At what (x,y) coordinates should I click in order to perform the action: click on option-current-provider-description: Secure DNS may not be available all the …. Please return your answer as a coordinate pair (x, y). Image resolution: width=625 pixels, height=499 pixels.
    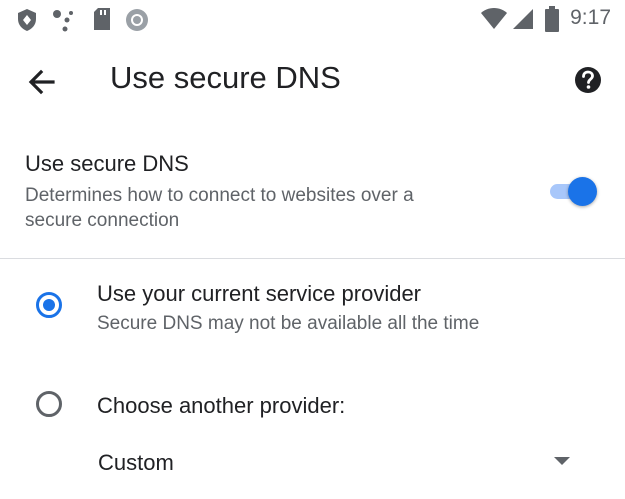
    Looking at the image, I should click on (288, 323).